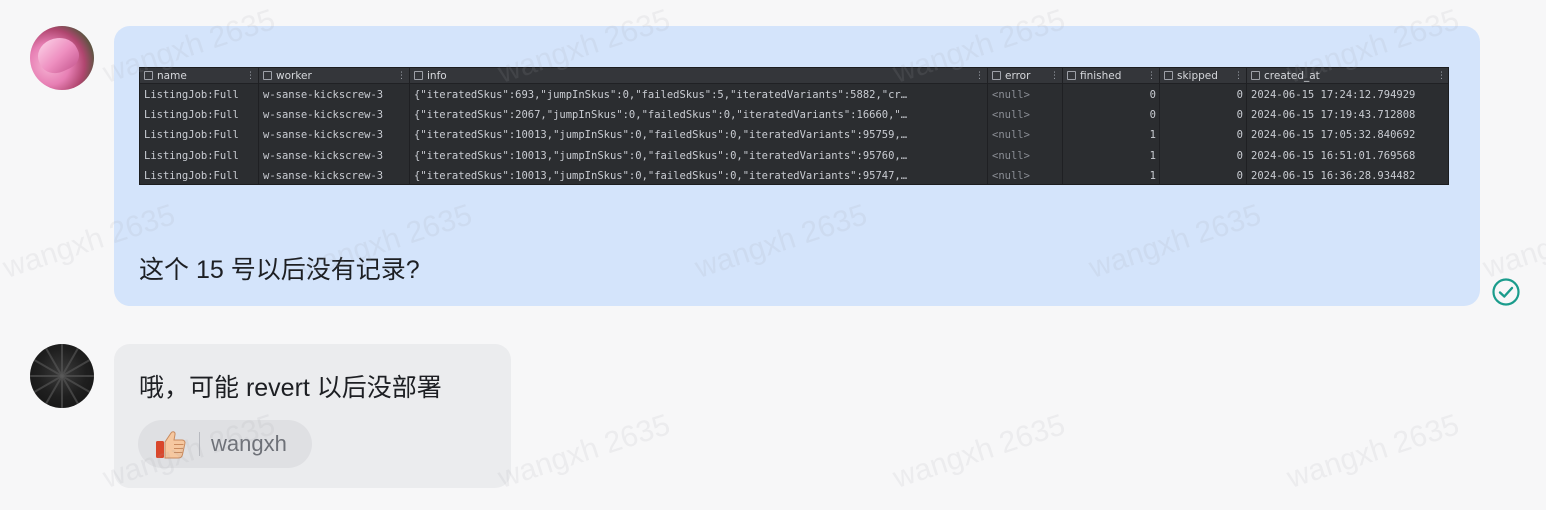 The height and width of the screenshot is (510, 1546). I want to click on table-cell: 2024-06-15 17:19:43.712808, so click(1333, 115).